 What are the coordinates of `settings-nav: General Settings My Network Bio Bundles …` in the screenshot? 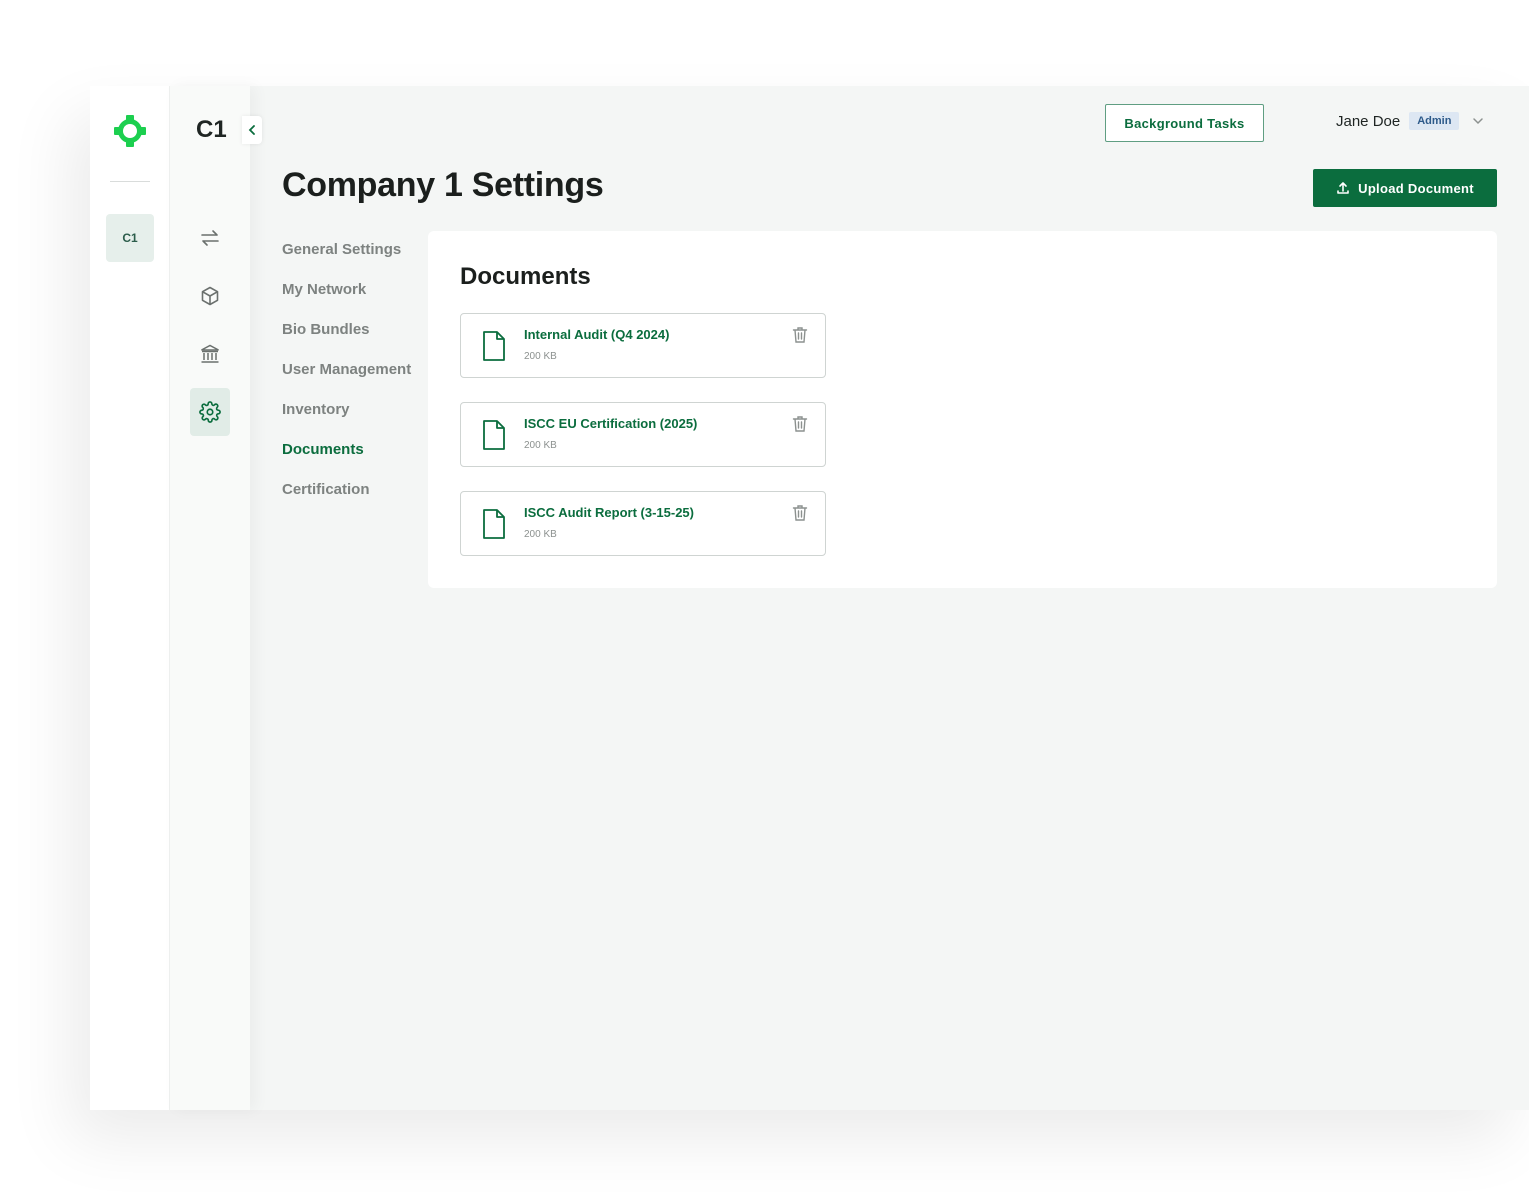 It's located at (346, 378).